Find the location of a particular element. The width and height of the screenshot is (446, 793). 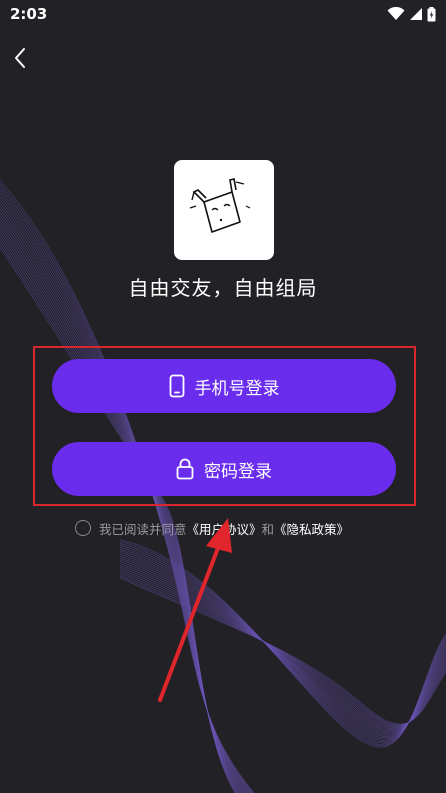

password-login-button: 密码登录 is located at coordinates (224, 469).